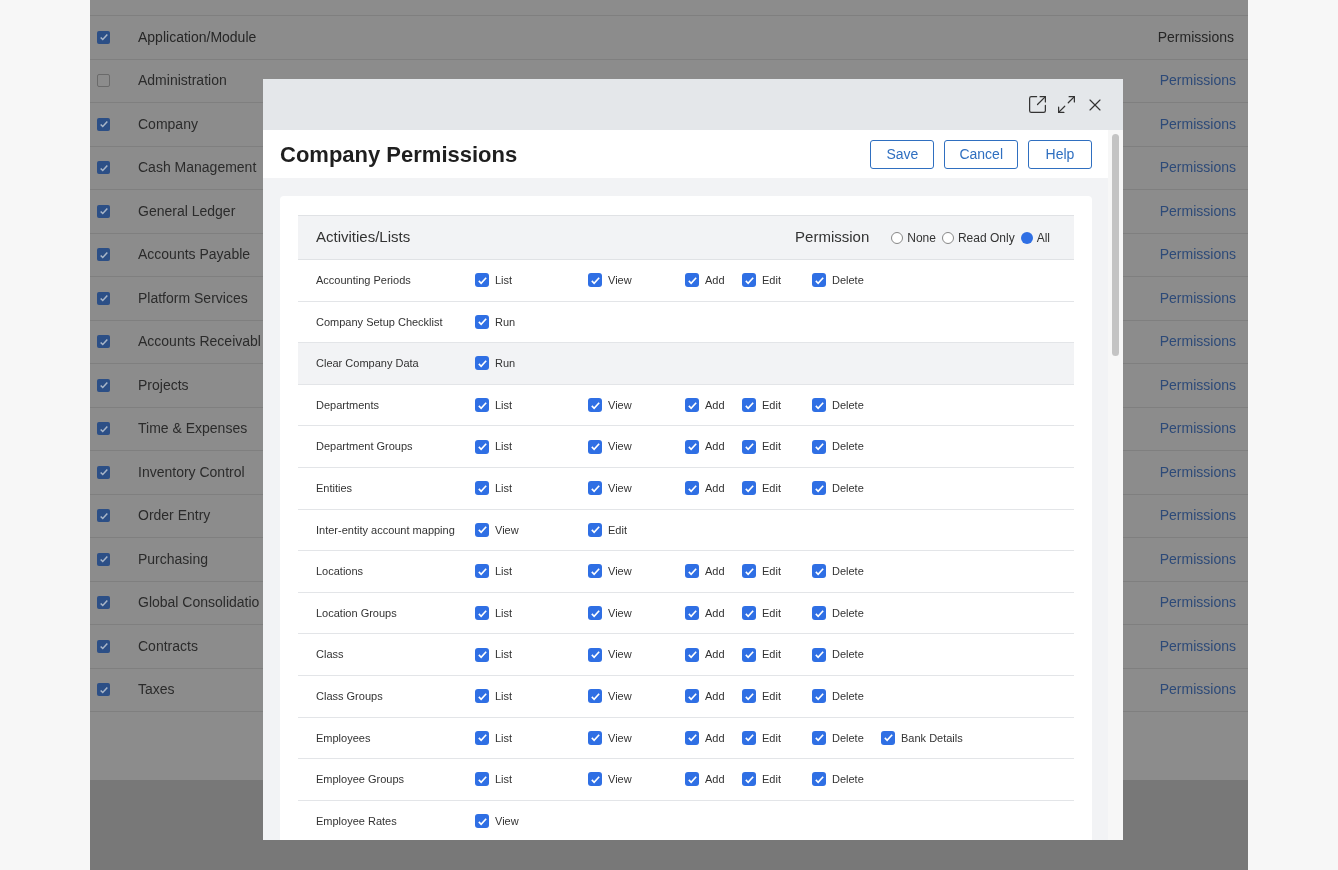  Describe the element at coordinates (1115, 245) in the screenshot. I see `scrollbar-thumb` at that location.